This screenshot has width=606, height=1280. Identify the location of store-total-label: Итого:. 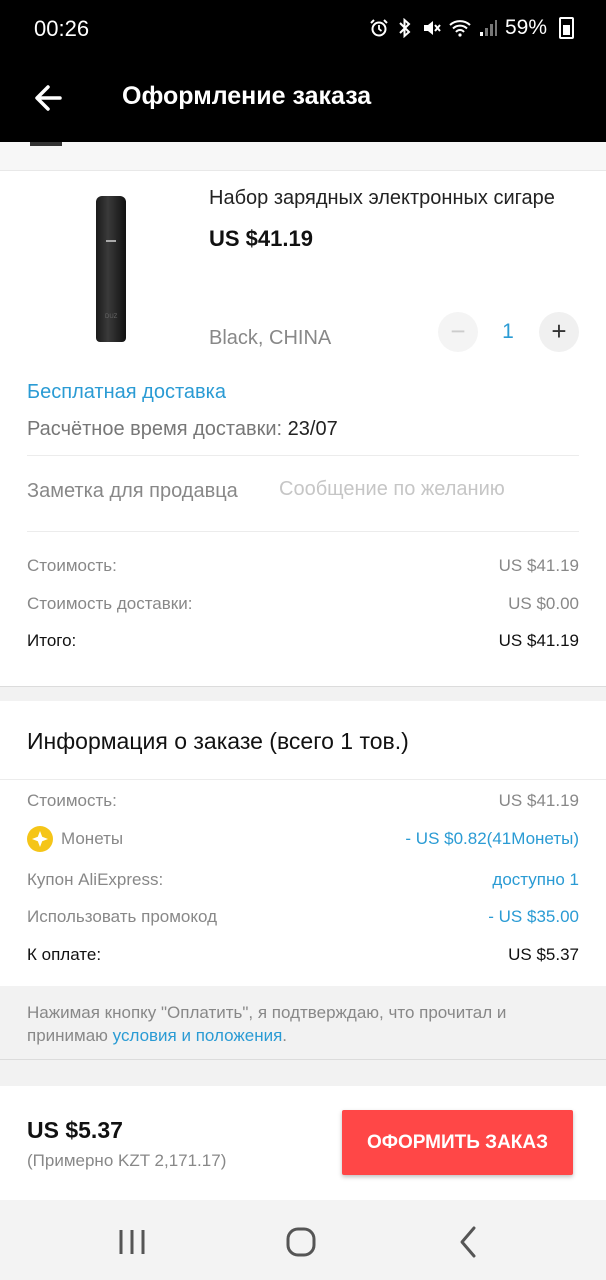
(52, 640).